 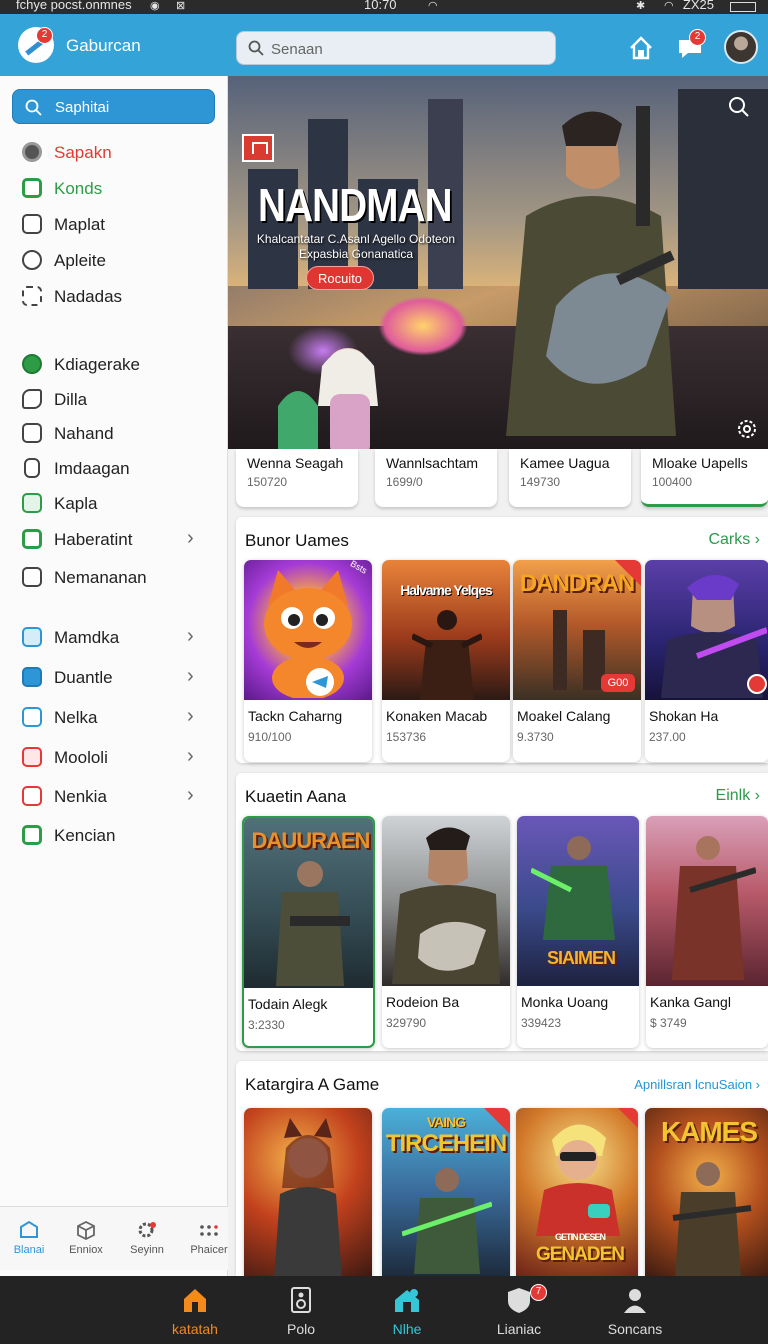 What do you see at coordinates (86, 1237) in the screenshot?
I see `sidebar-tab-enniox: Enniox` at bounding box center [86, 1237].